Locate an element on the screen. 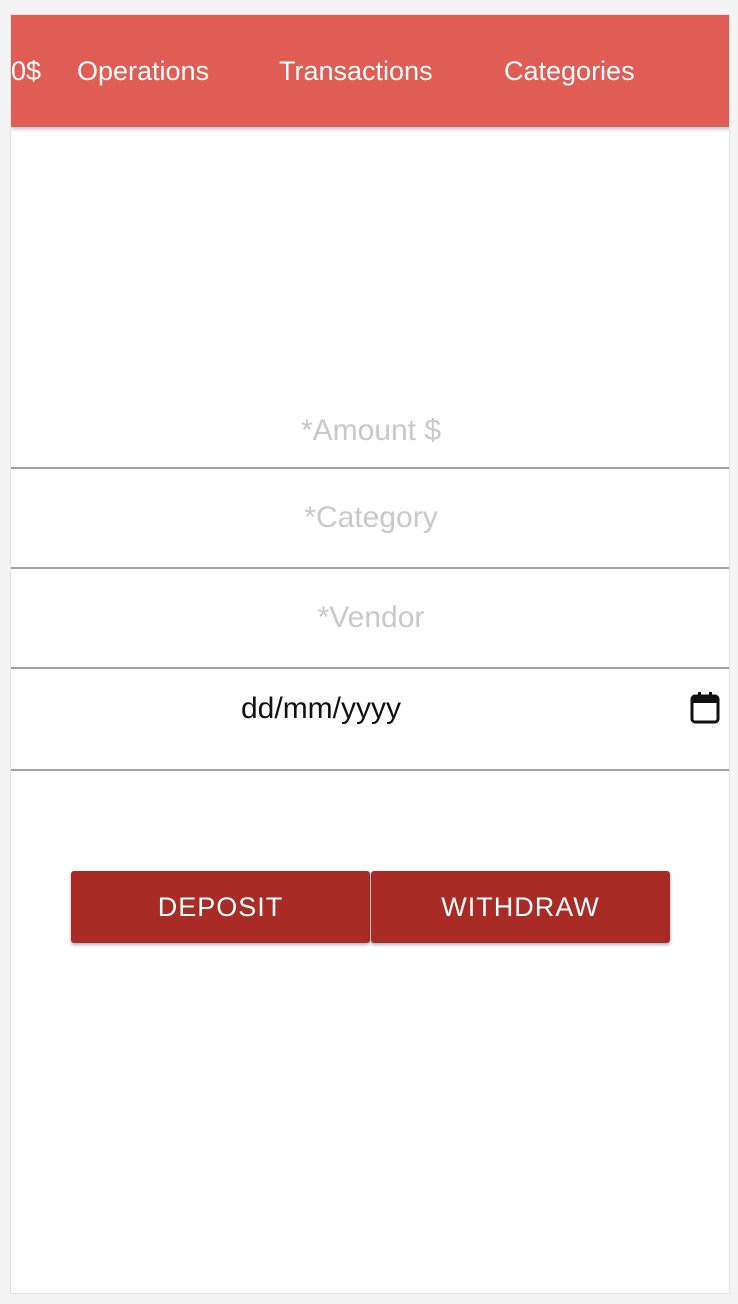 The image size is (738, 1304). calendar-icon is located at coordinates (705, 708).